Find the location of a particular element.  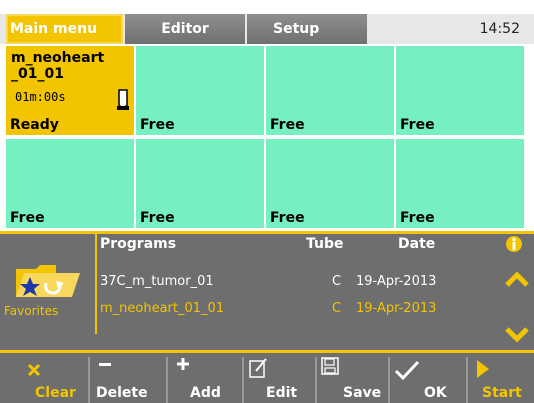

add-button: Add is located at coordinates (206, 379).